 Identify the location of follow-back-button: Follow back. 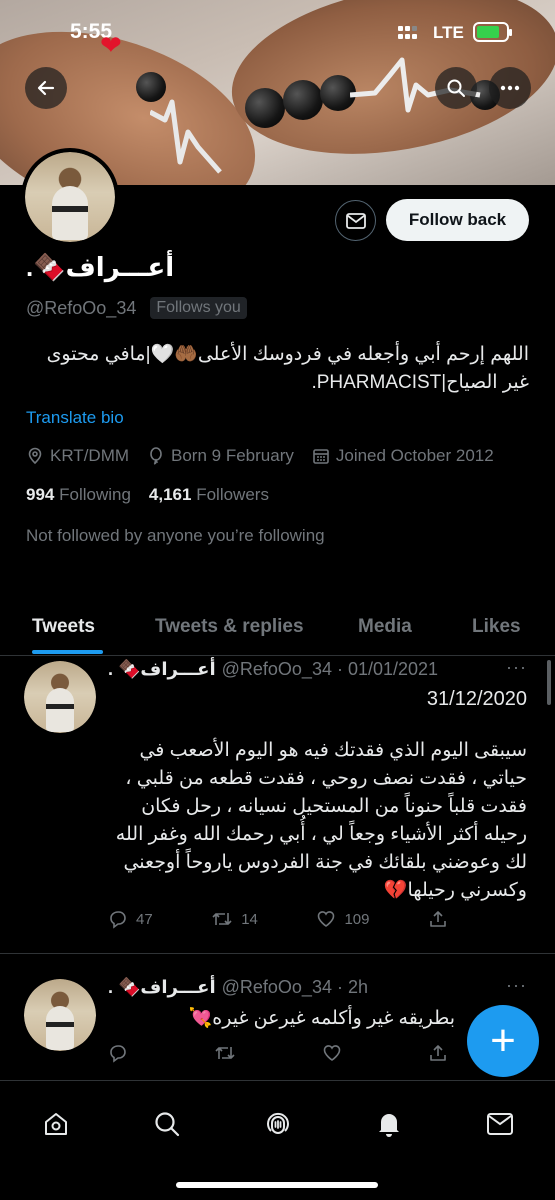
(457, 220).